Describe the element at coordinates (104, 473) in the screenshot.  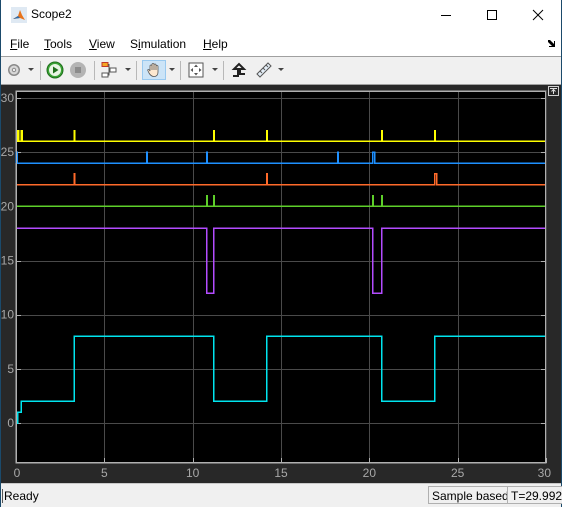
I see `x-tick-label: 5` at that location.